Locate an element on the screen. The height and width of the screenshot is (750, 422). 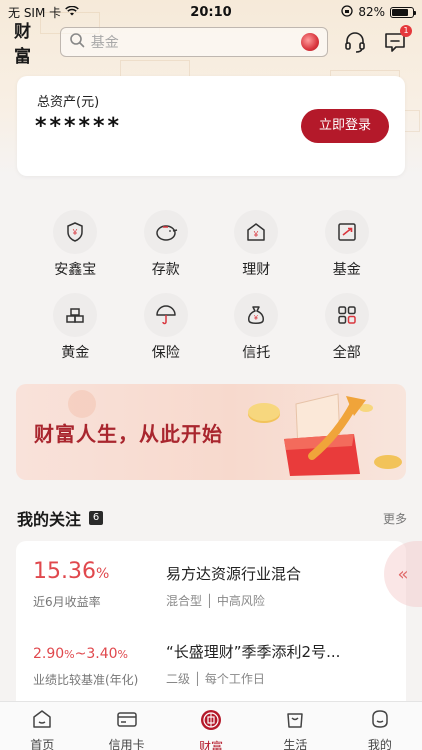
banner-text: 财富人生，从此开始 is located at coordinates (128, 434).